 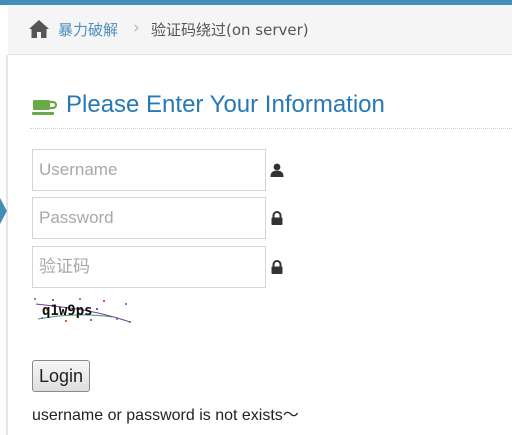 What do you see at coordinates (39, 29) in the screenshot?
I see `home-icon` at bounding box center [39, 29].